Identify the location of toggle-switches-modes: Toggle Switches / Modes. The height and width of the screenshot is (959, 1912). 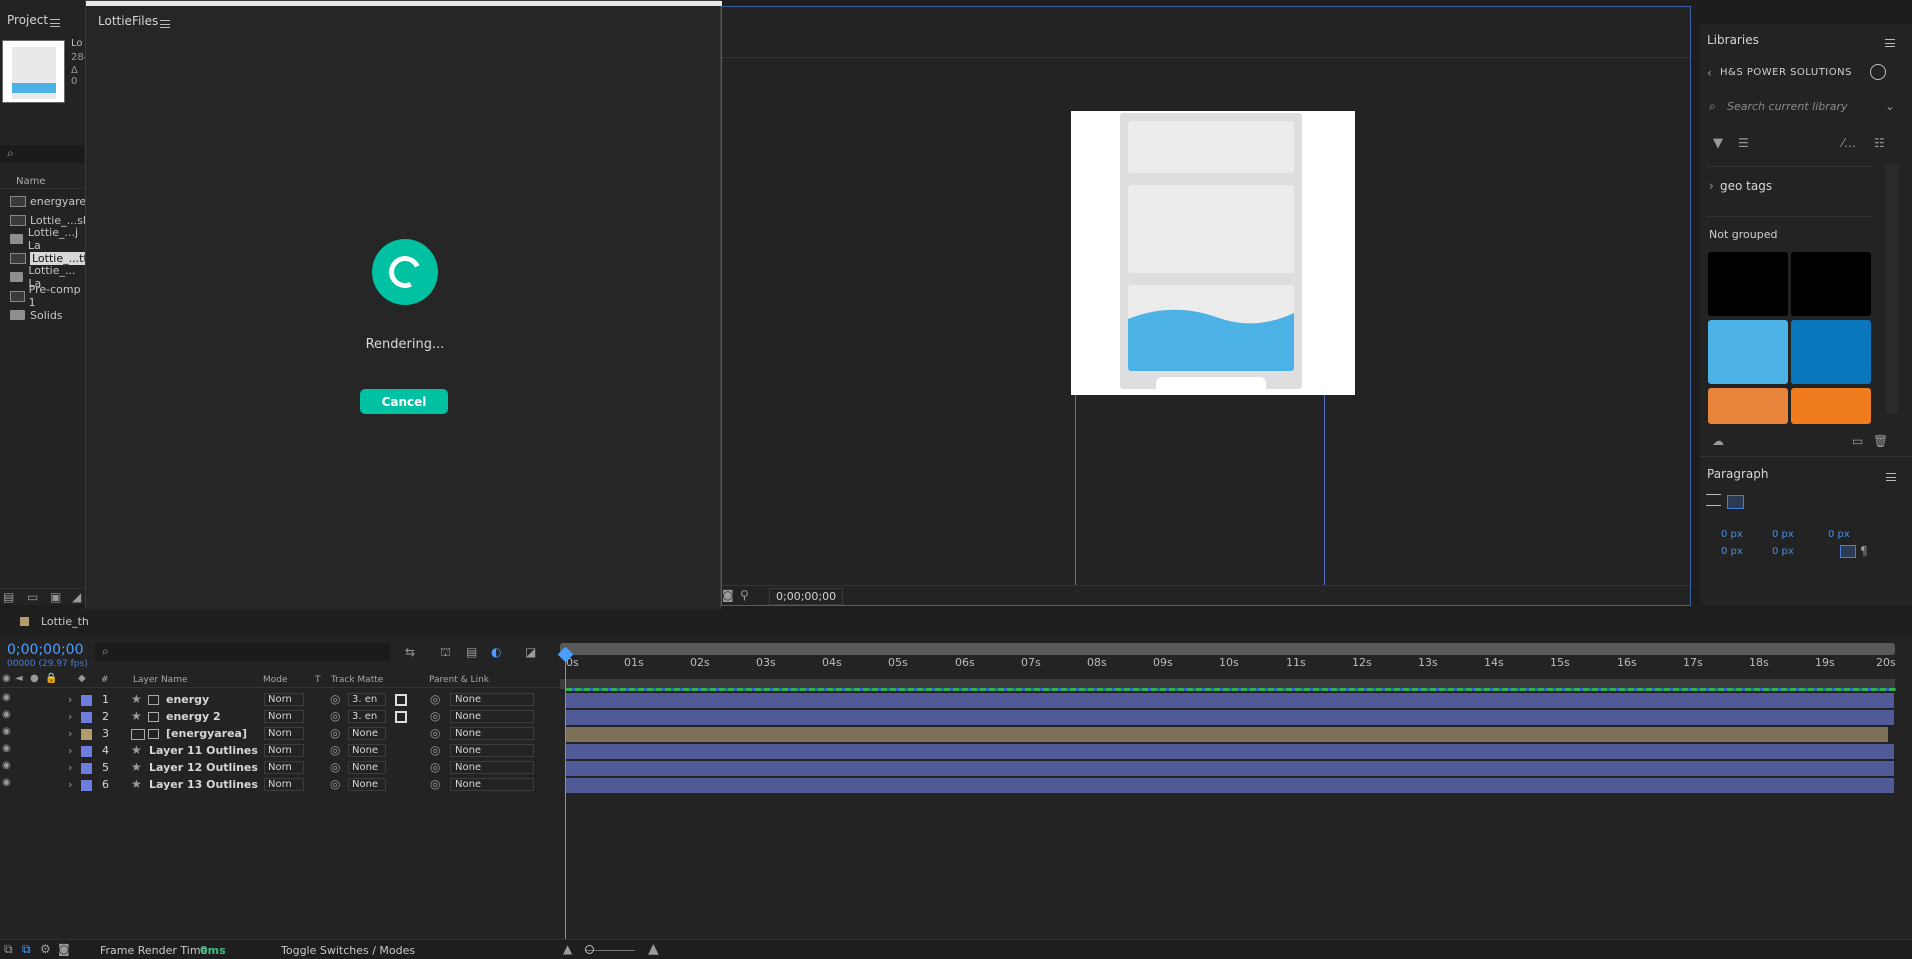
(348, 950).